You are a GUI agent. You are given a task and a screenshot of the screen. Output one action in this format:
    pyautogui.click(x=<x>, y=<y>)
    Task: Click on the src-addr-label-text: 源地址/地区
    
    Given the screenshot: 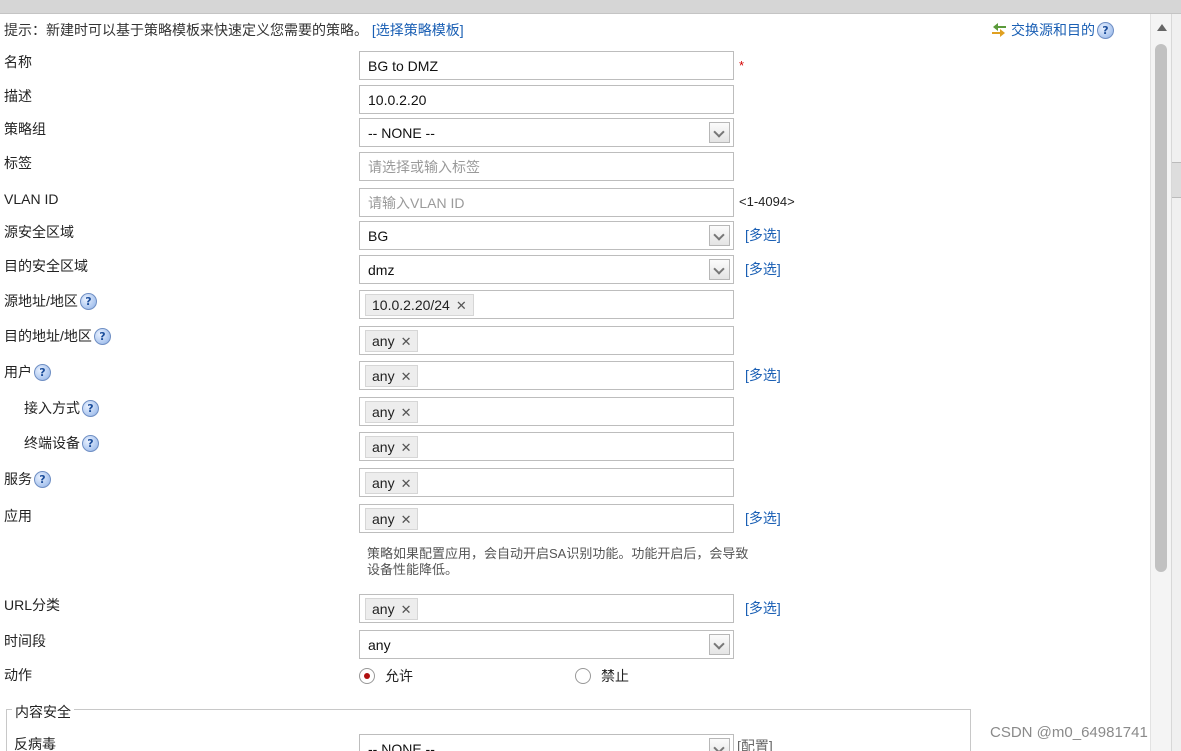 What is the action you would take?
    pyautogui.click(x=41, y=301)
    